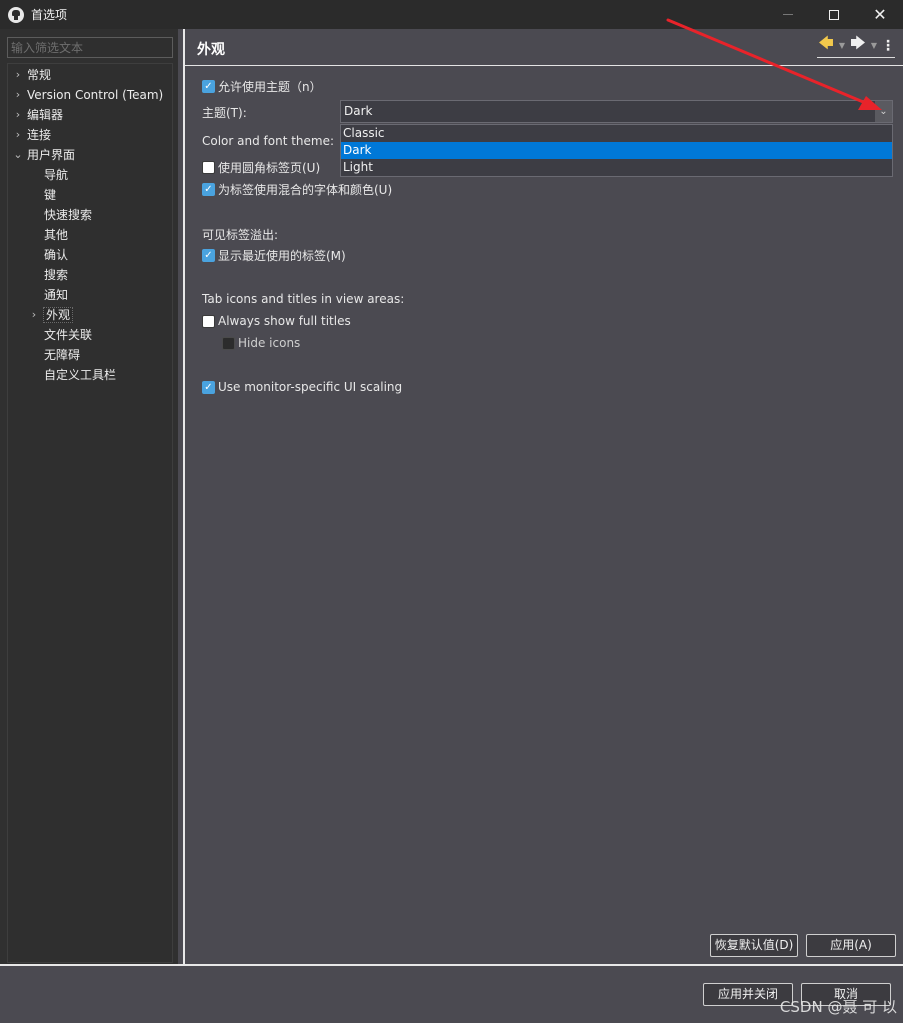 The image size is (903, 1023). I want to click on tree-item-label: 通知, so click(56, 295).